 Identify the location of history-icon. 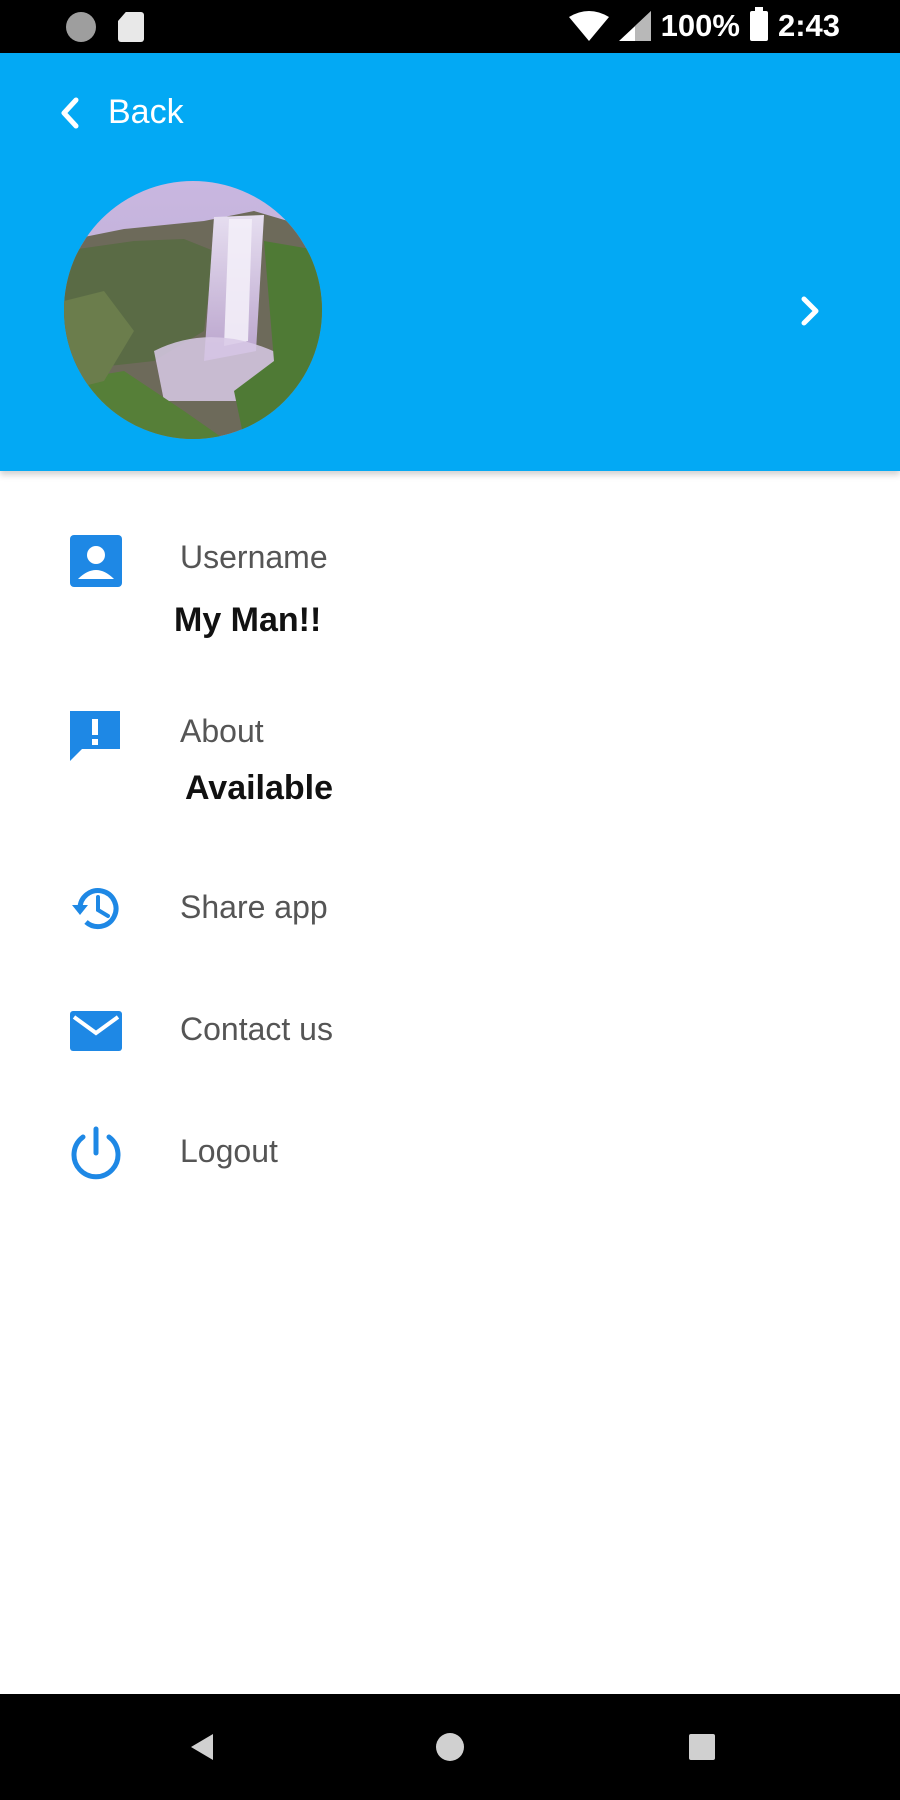
(95, 909).